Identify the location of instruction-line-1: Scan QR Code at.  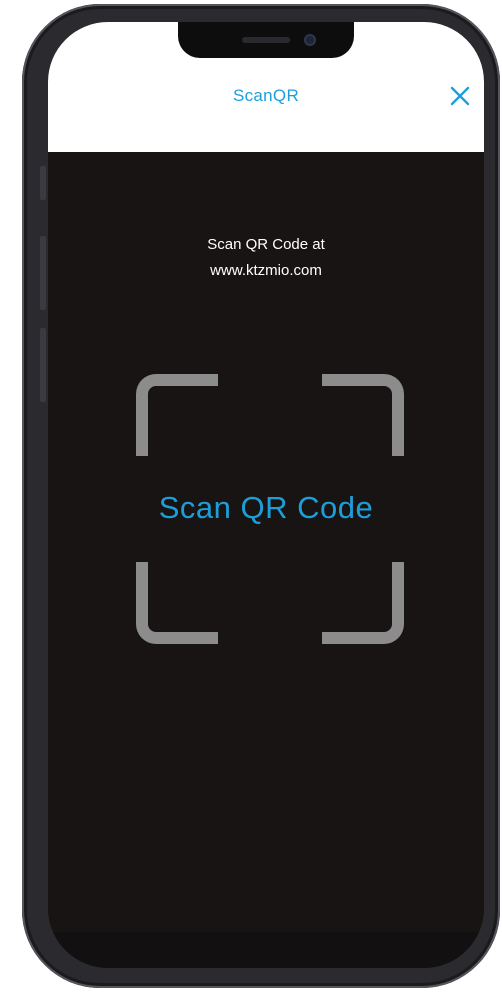
(266, 244).